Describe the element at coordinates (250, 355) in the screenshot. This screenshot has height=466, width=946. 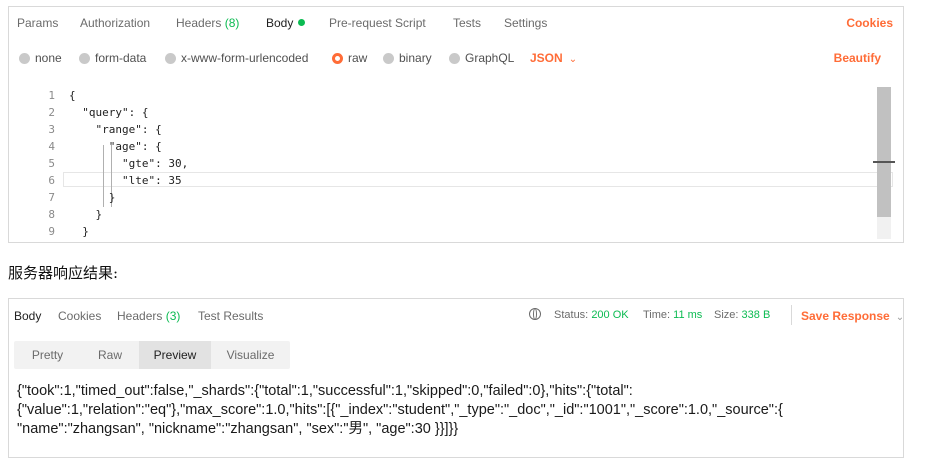
I see `view-visualize: Visualize` at that location.